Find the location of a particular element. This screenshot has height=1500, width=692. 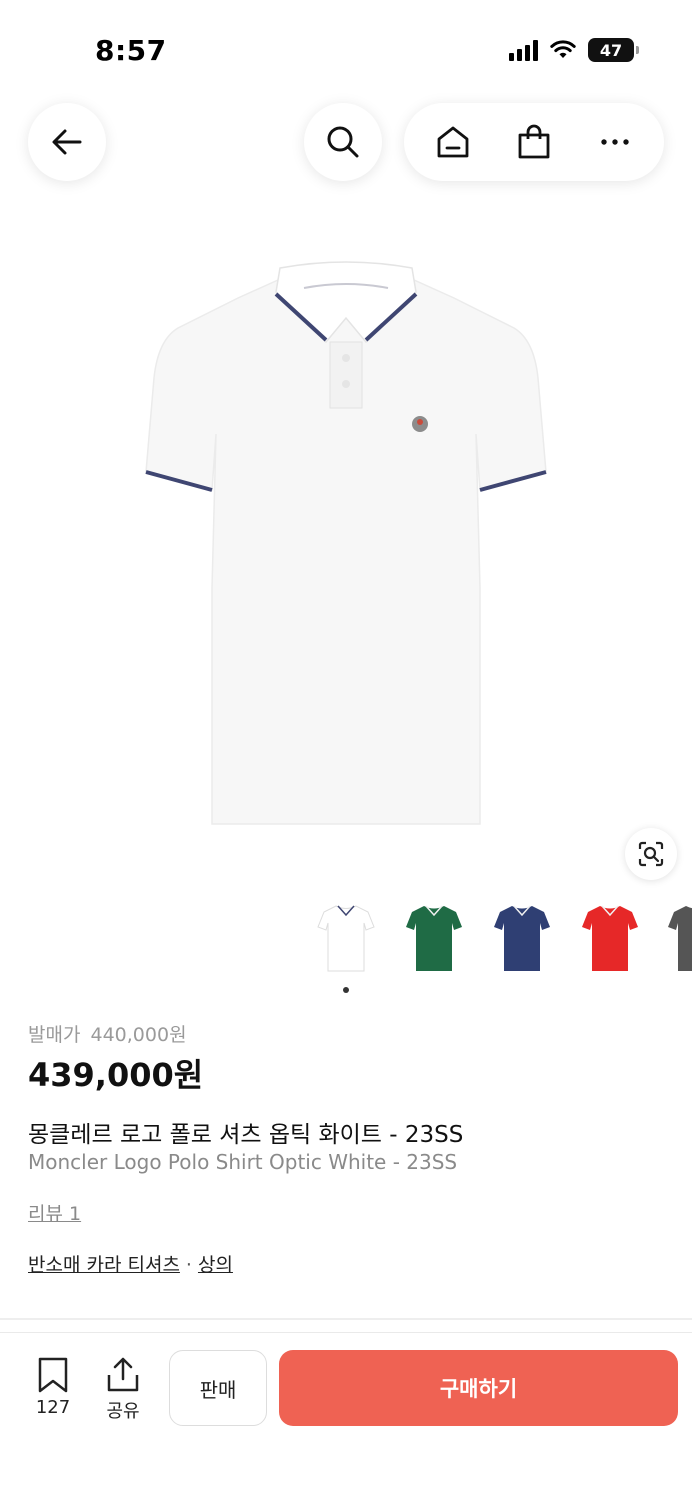

category-link-tops: 상의 is located at coordinates (215, 1265).